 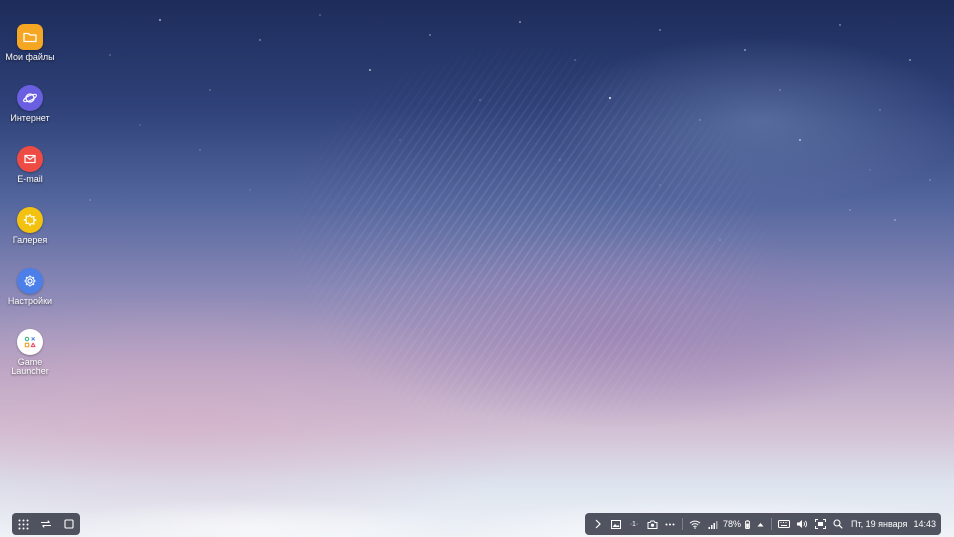 What do you see at coordinates (30, 281) in the screenshot?
I see `gear-icon` at bounding box center [30, 281].